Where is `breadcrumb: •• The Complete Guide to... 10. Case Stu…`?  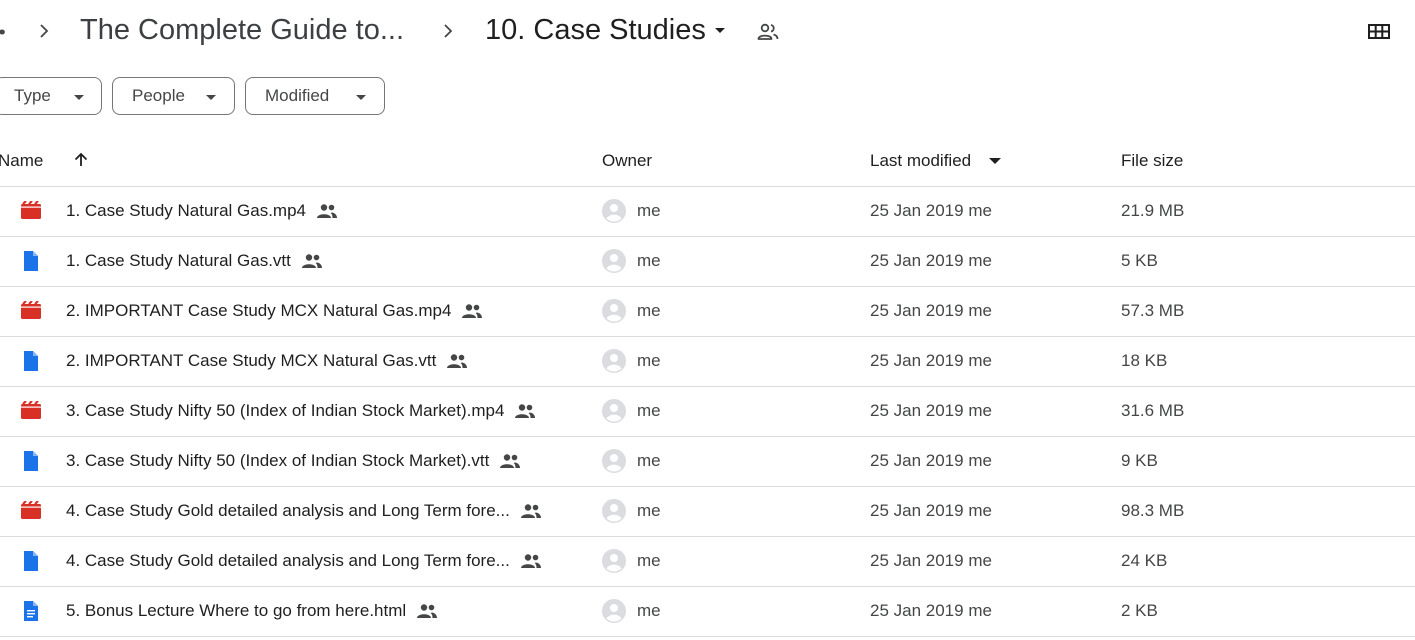
breadcrumb: •• The Complete Guide to... 10. Case Stu… is located at coordinates (707, 32).